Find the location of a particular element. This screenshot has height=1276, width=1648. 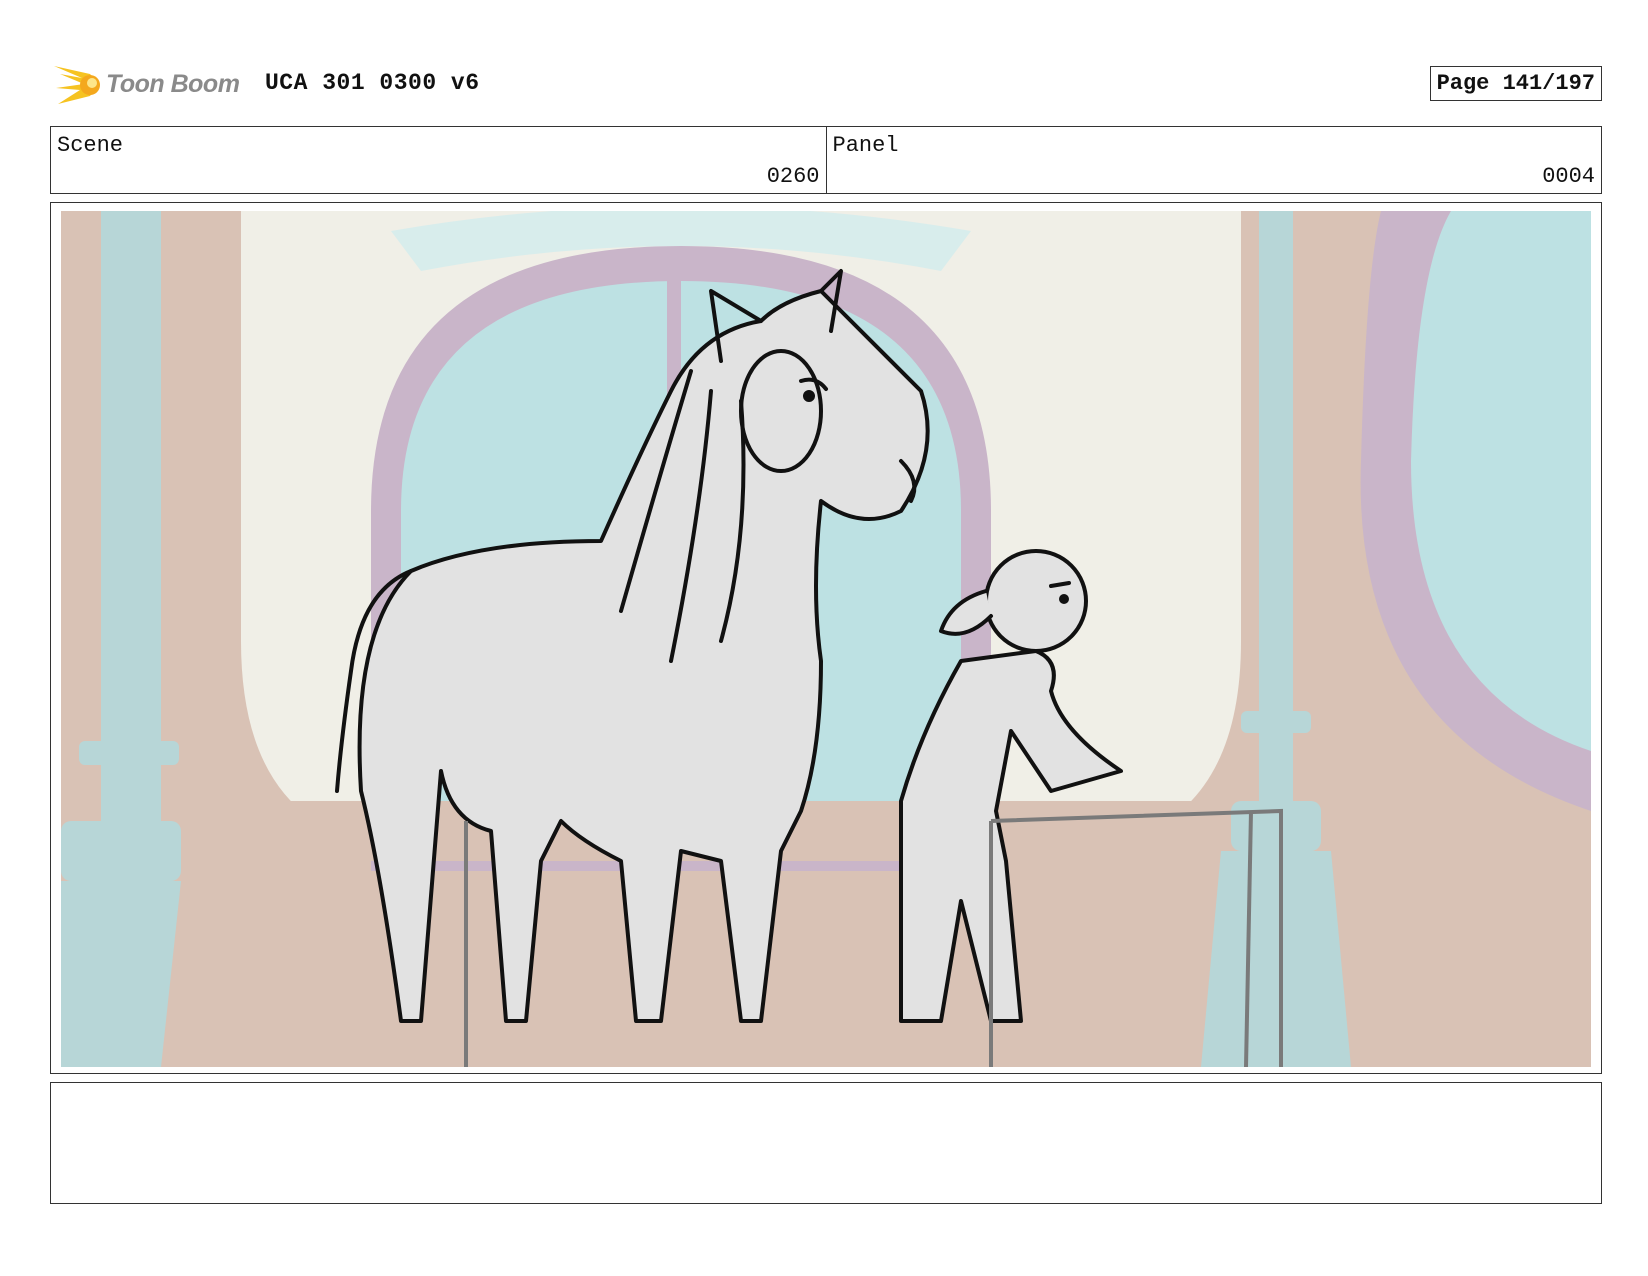

scene-cell: Scene 0260 is located at coordinates (438, 160).